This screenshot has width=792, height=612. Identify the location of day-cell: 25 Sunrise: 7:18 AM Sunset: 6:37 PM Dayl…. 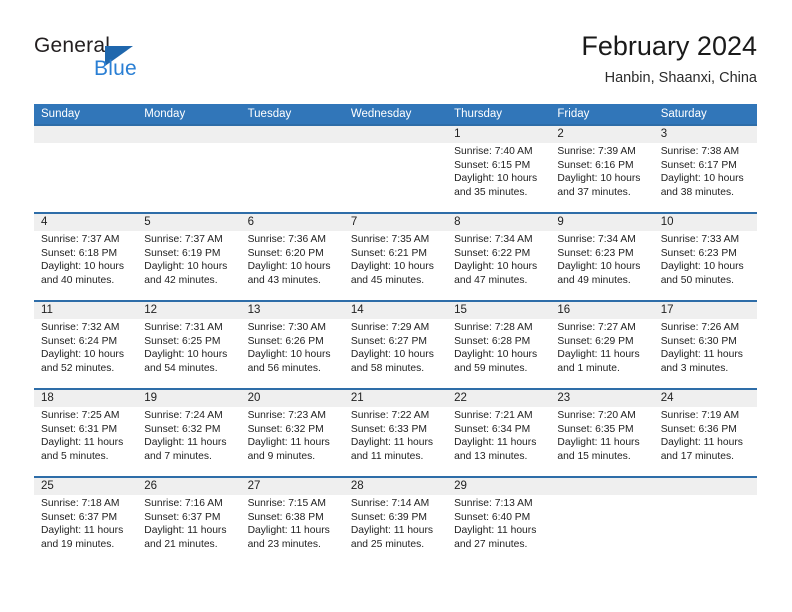
(85, 521).